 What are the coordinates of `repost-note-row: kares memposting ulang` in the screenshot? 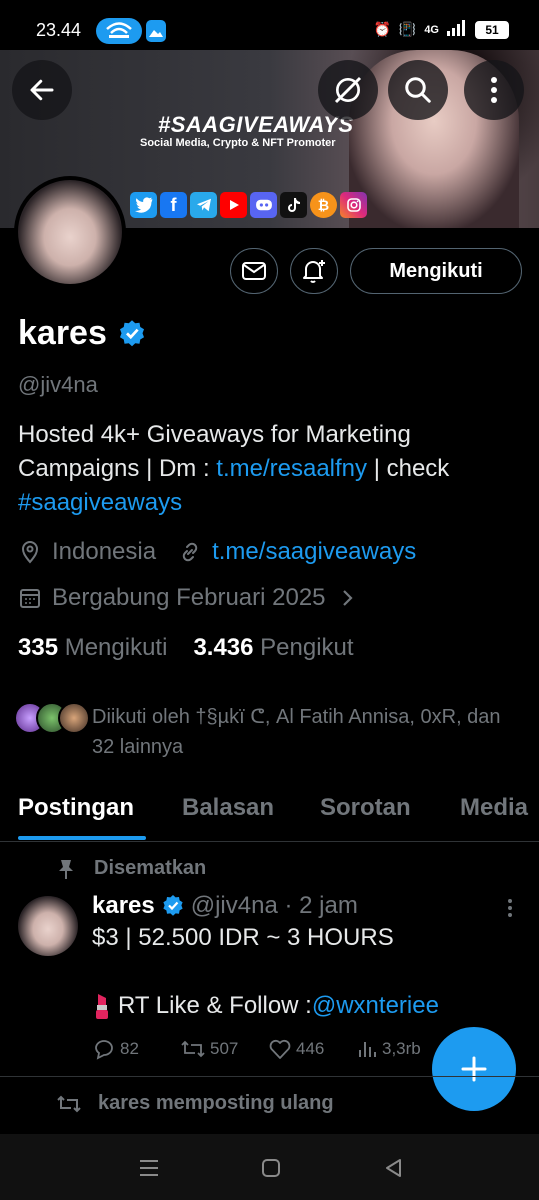 It's located at (195, 1103).